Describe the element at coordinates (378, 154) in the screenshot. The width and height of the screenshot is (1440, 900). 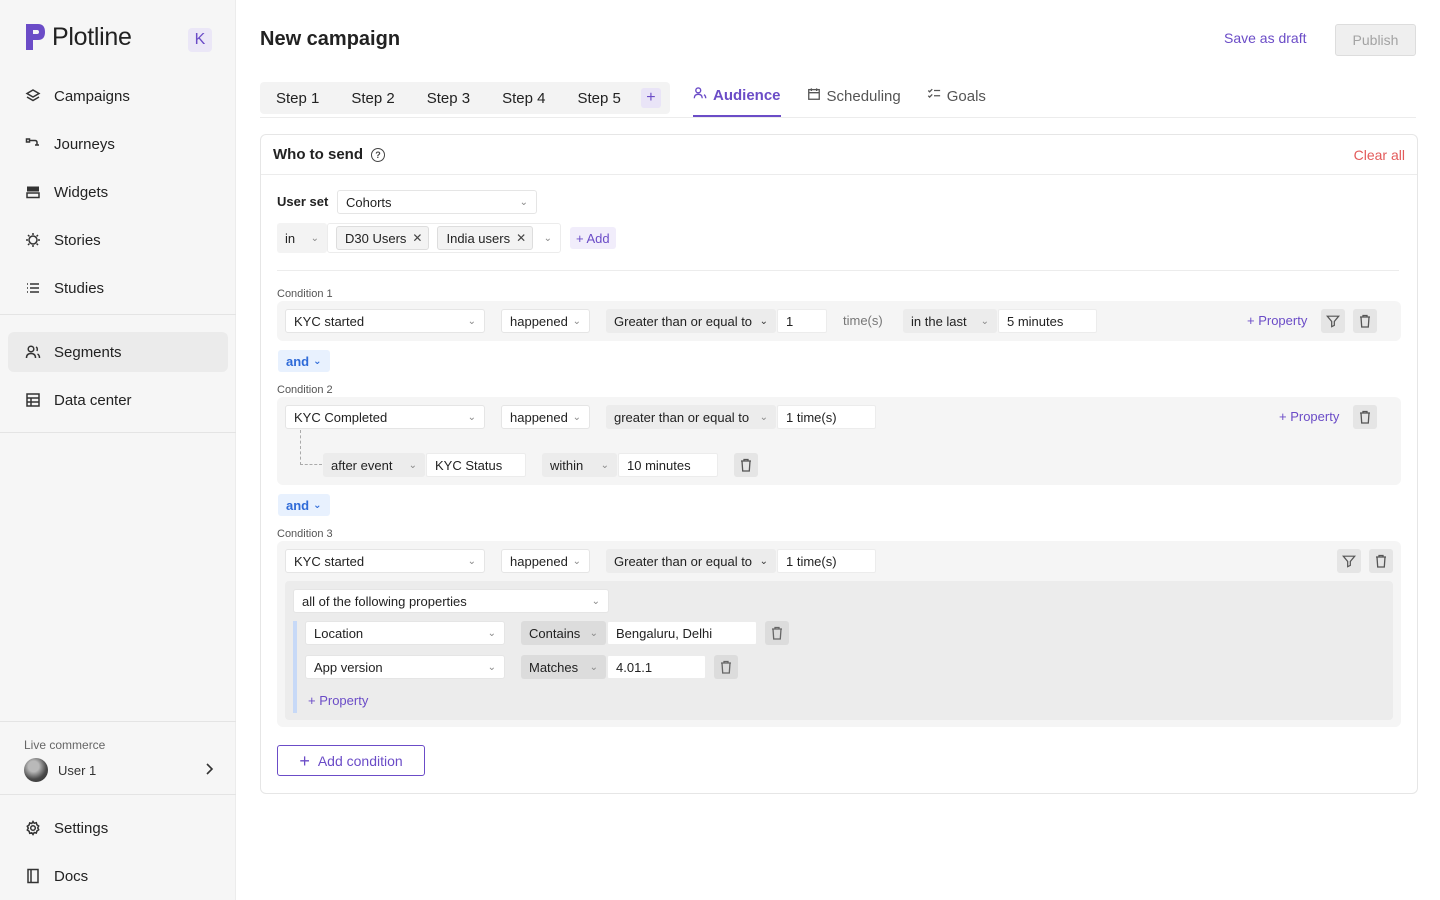
I see `help-icon: ?` at that location.